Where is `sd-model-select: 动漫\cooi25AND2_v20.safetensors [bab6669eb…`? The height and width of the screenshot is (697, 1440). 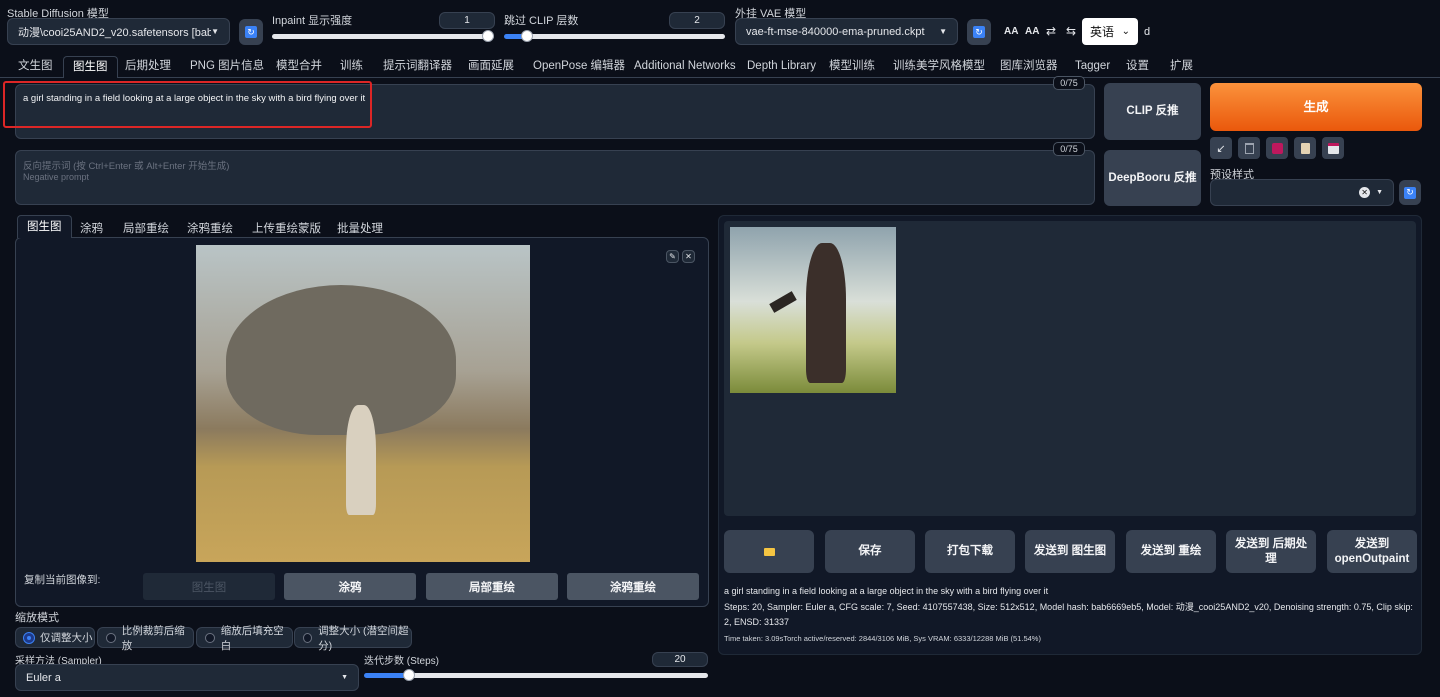 sd-model-select: 动漫\cooi25AND2_v20.safetensors [bab6669eb… is located at coordinates (118, 31).